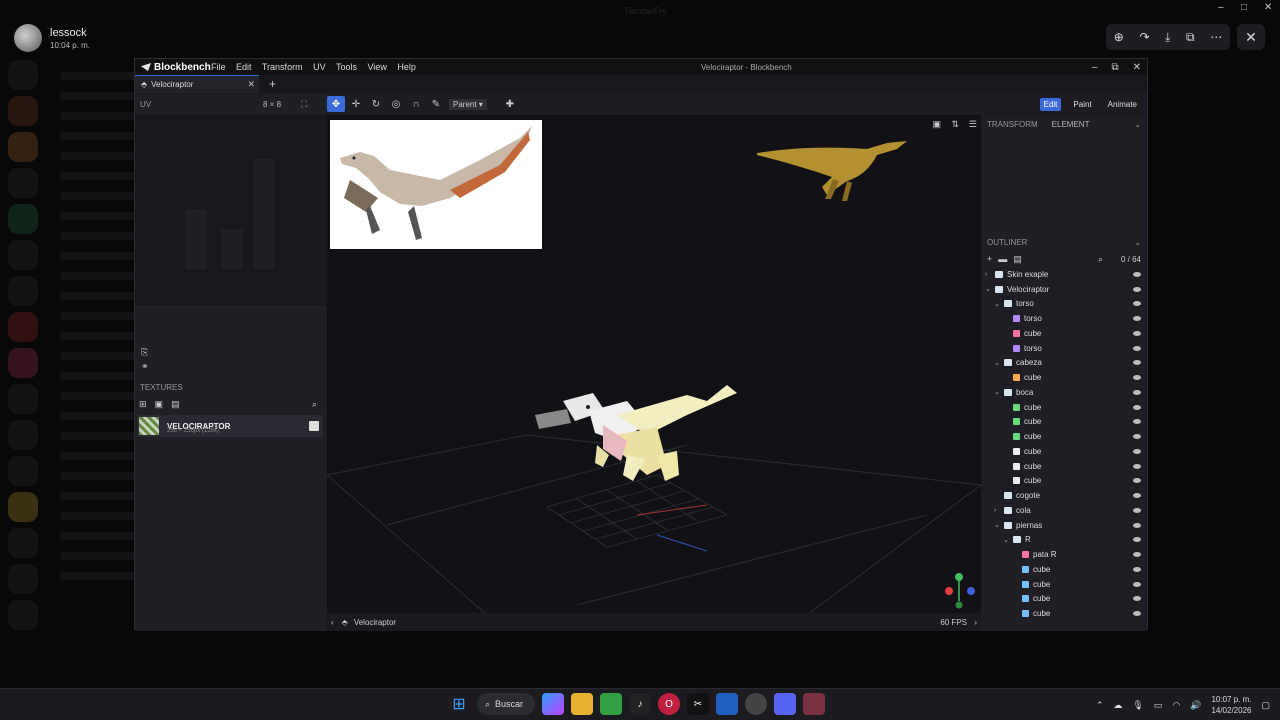 This screenshot has height=720, width=1280. What do you see at coordinates (1231, 705) in the screenshot?
I see `clock: 10:07 p. m. 14/02/2026` at bounding box center [1231, 705].